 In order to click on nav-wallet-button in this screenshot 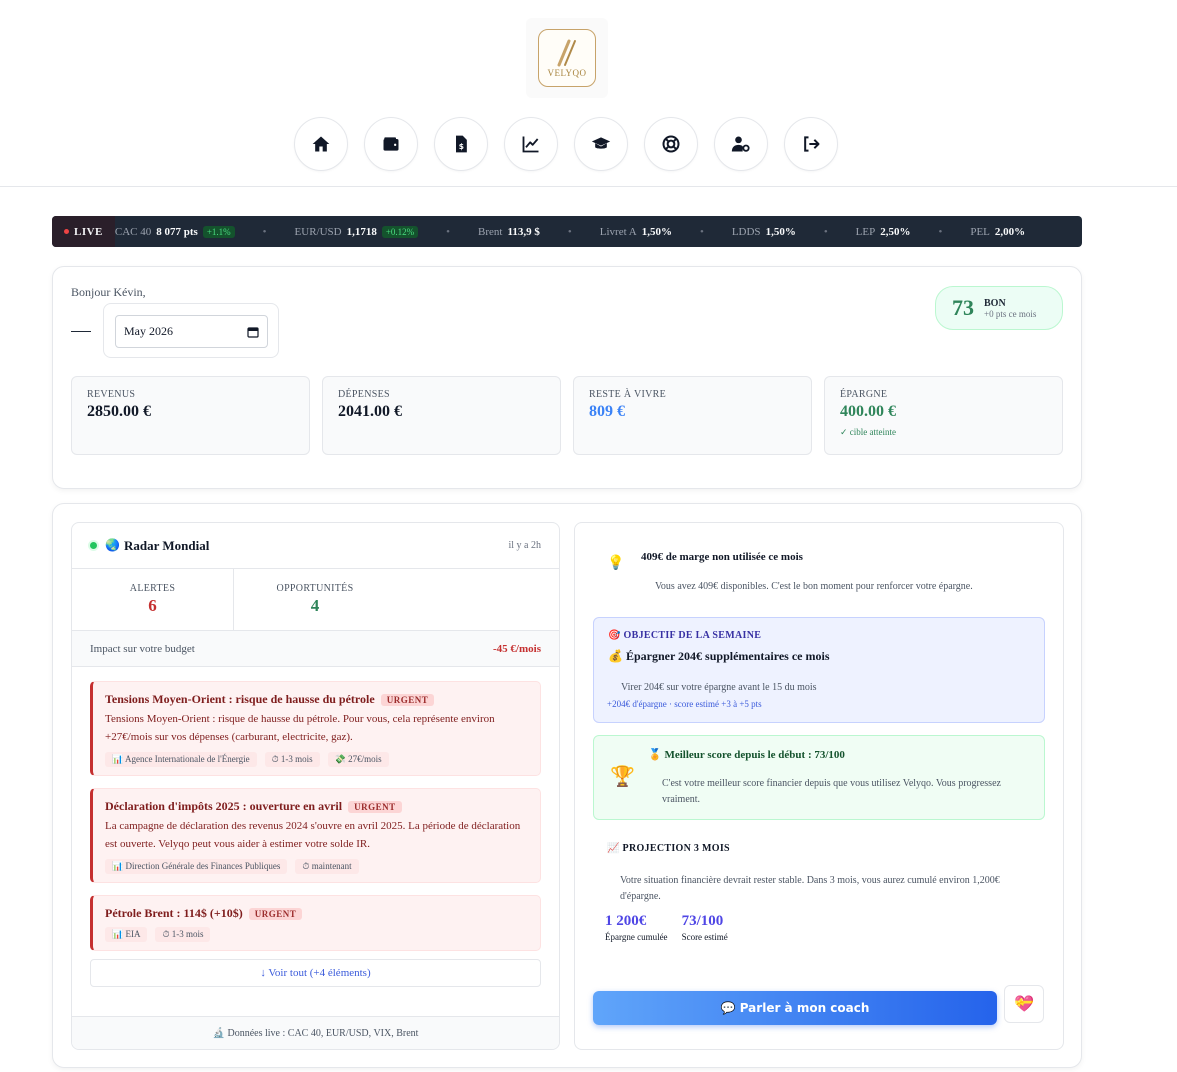, I will do `click(391, 144)`.